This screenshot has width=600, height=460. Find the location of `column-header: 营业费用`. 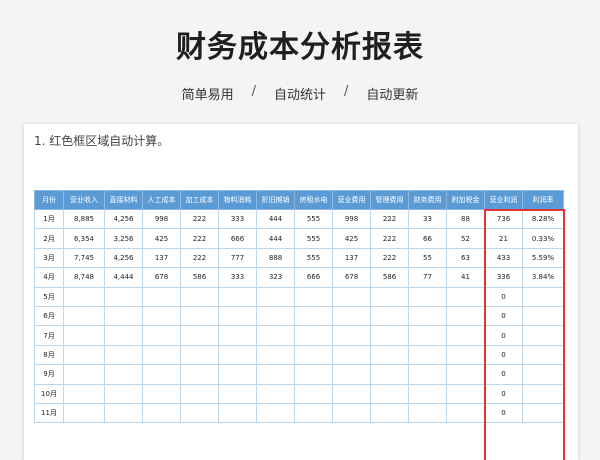

column-header: 营业费用 is located at coordinates (351, 200).